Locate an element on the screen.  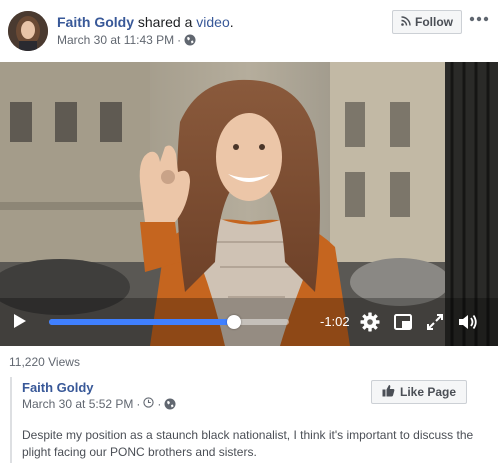
progress-scrubber is located at coordinates (233, 322).